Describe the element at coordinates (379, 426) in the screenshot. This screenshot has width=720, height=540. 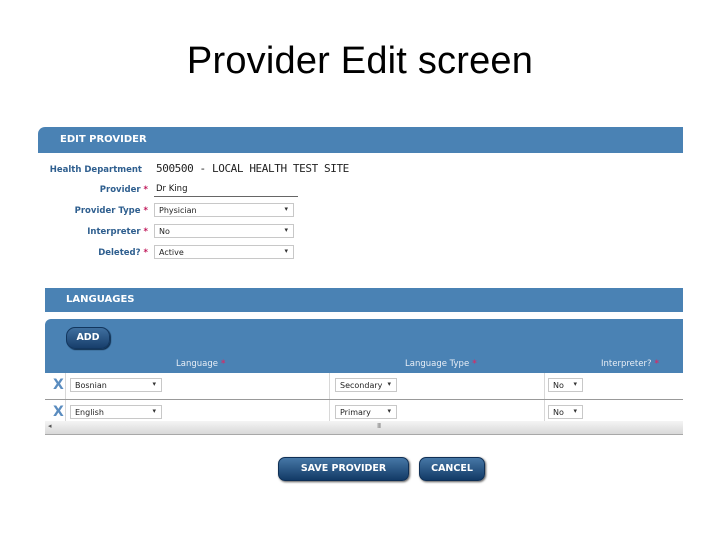
I see `scroll-grip-icon: III` at that location.